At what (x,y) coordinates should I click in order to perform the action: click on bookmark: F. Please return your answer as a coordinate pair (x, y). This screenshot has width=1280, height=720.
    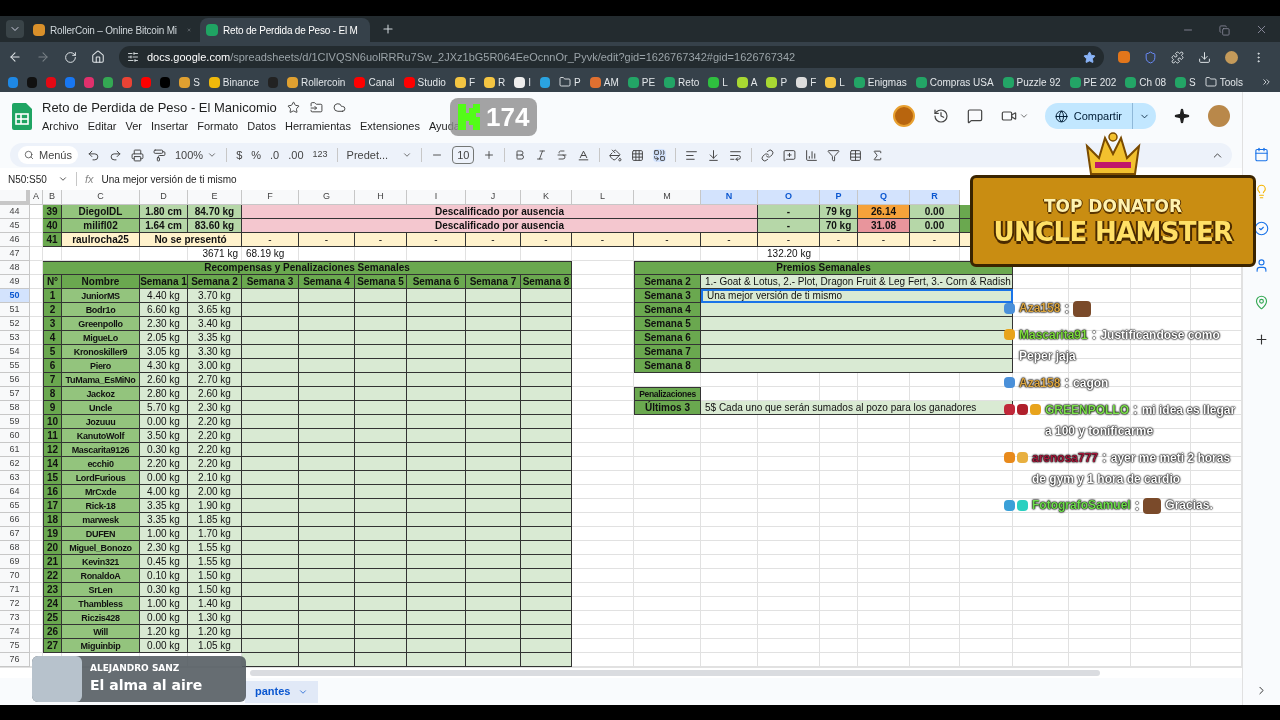
    Looking at the image, I should click on (813, 82).